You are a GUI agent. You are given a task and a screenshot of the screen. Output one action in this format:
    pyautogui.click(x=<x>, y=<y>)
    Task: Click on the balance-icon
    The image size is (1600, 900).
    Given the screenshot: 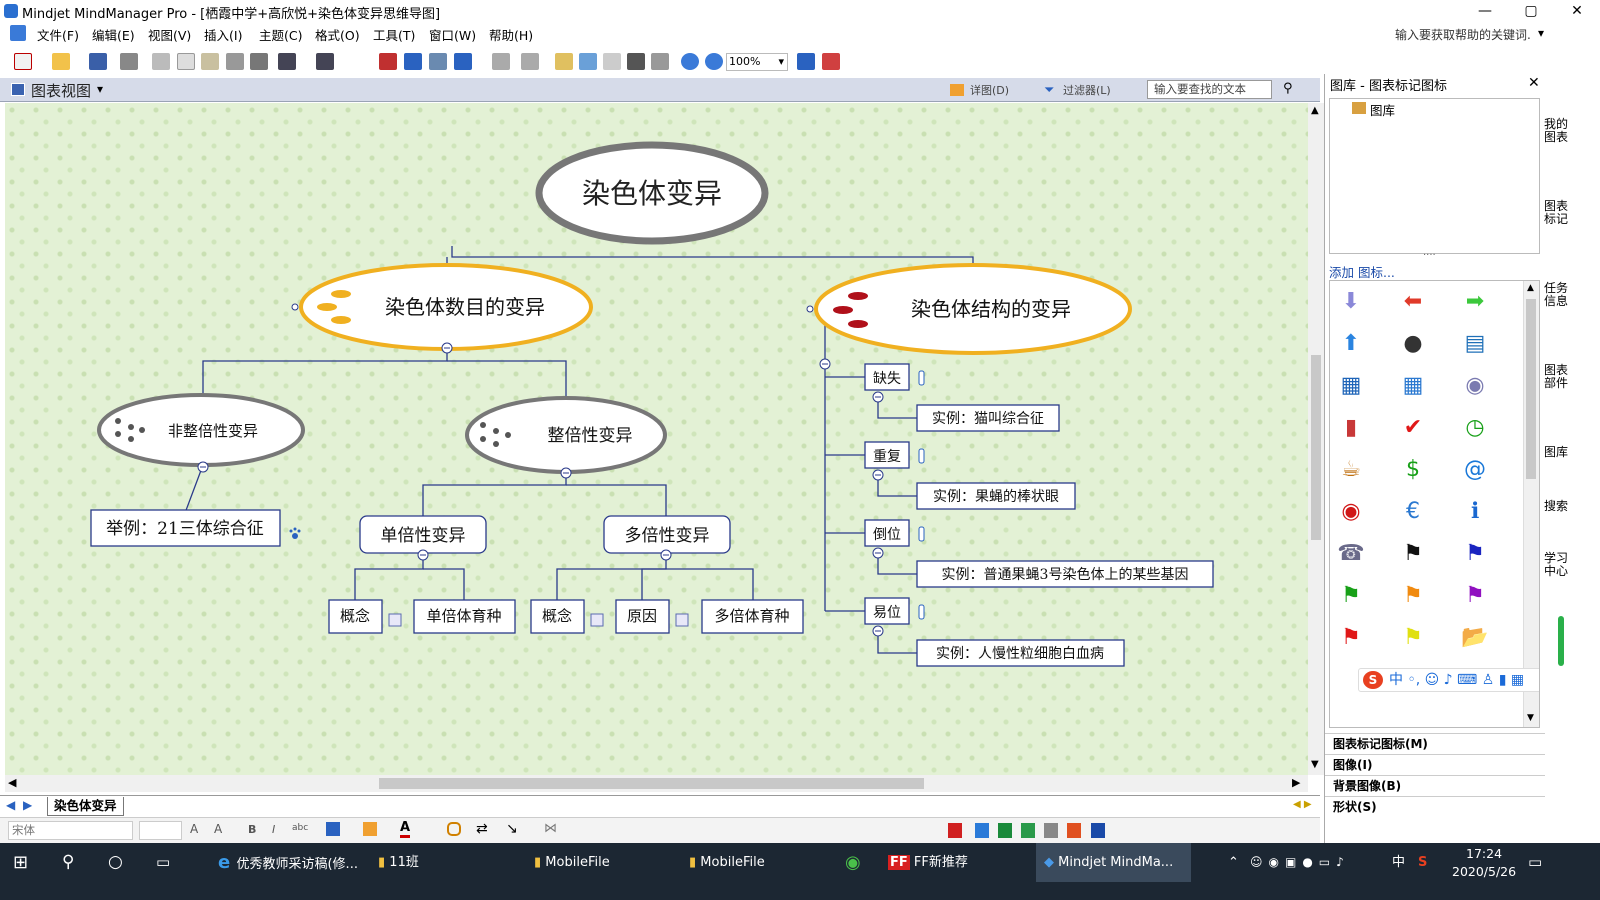 What is the action you would take?
    pyautogui.click(x=530, y=61)
    